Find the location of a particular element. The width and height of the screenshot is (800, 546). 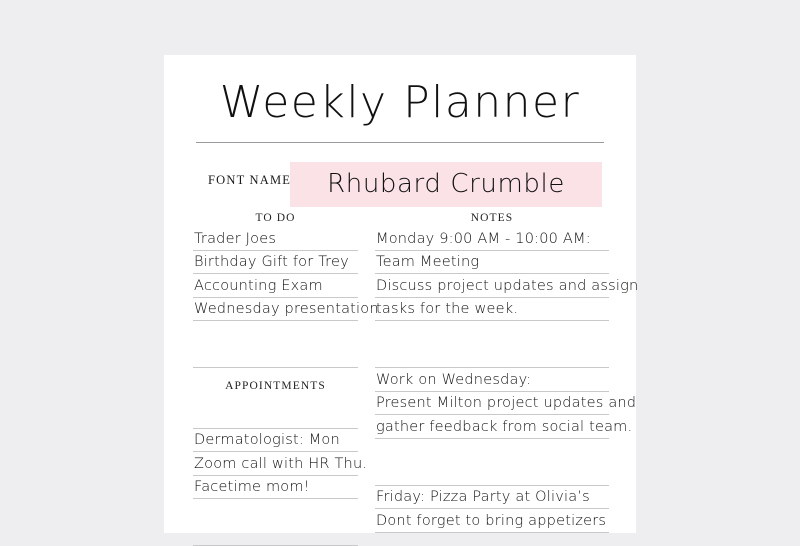

list-item: Facetime mom! is located at coordinates (275, 488).